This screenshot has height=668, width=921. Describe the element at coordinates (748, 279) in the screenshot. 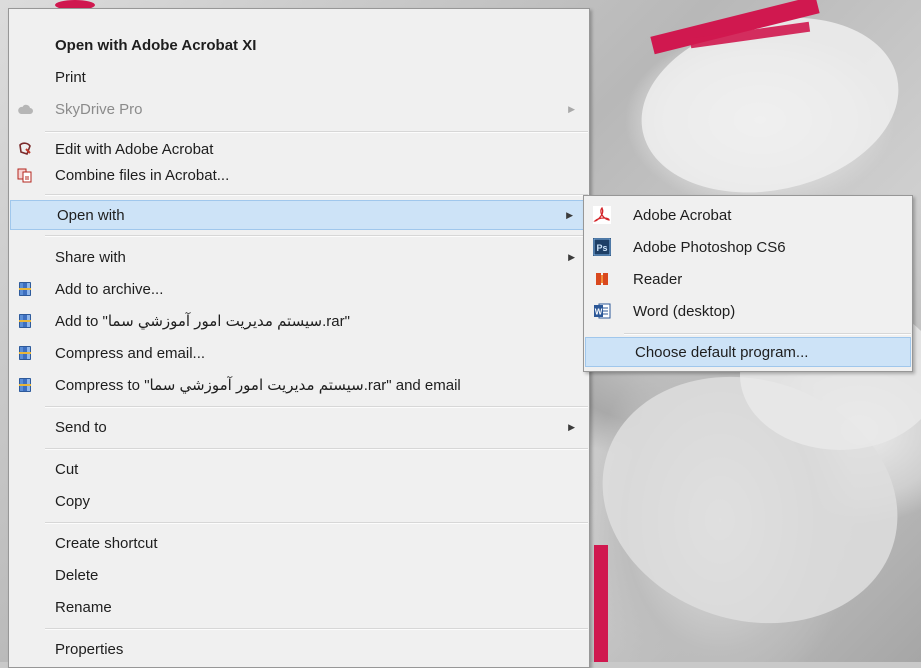

I see `submenu-item-reader: Reader` at that location.